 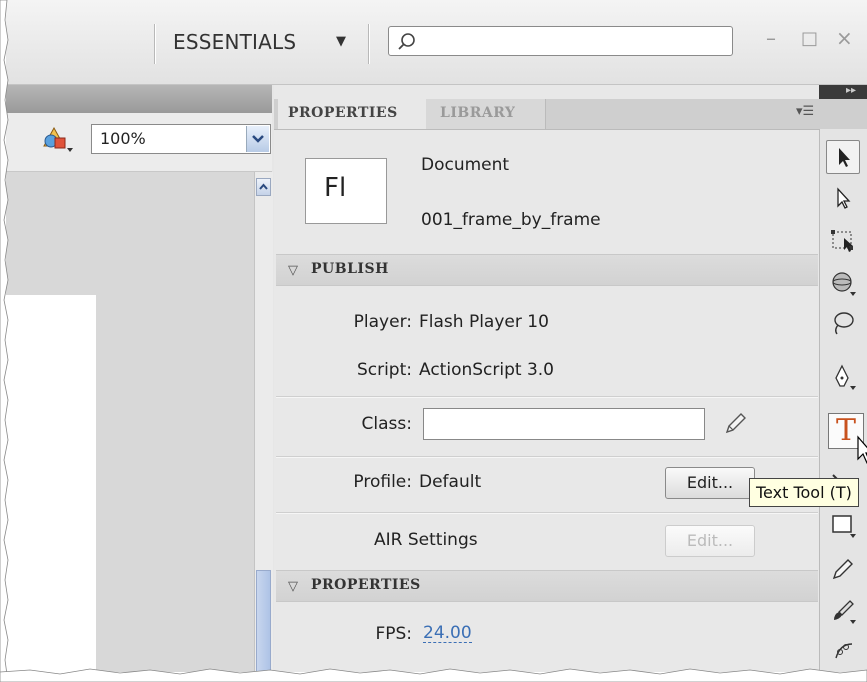 I want to click on brush-icon, so click(x=845, y=612).